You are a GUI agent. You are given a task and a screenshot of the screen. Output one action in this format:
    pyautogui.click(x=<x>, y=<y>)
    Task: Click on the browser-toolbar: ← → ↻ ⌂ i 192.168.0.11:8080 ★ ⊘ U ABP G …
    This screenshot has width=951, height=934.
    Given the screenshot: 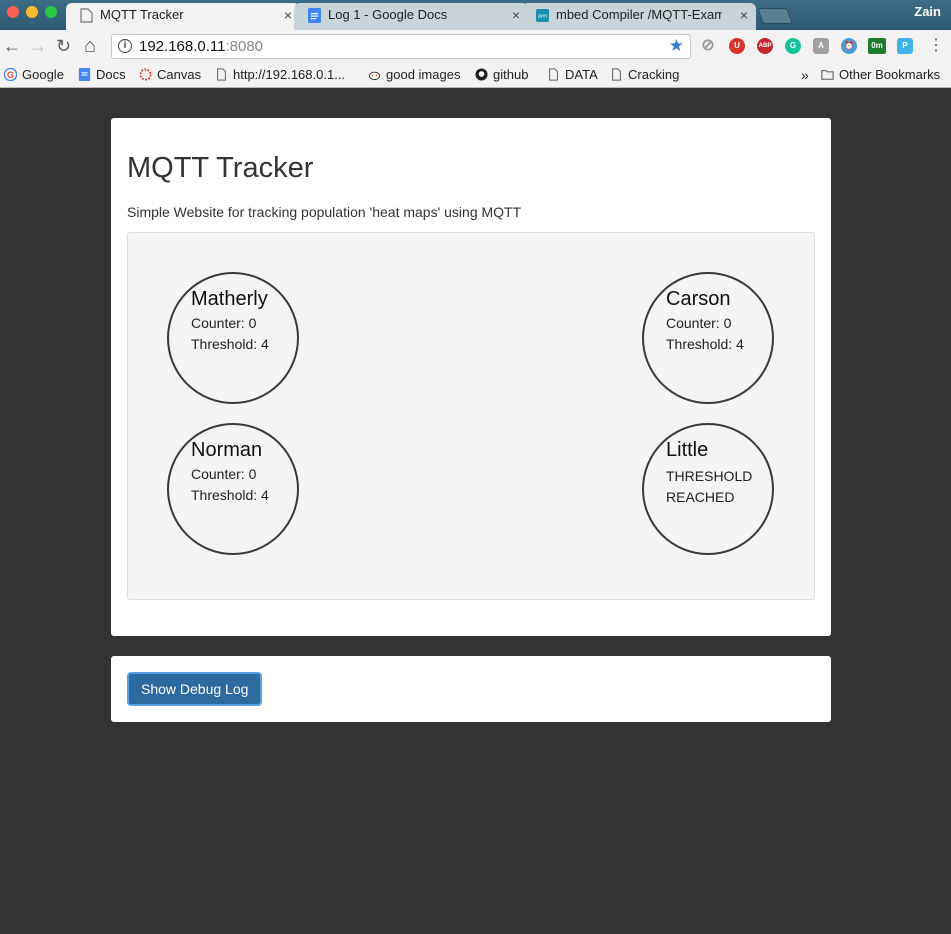 What is the action you would take?
    pyautogui.click(x=475, y=46)
    